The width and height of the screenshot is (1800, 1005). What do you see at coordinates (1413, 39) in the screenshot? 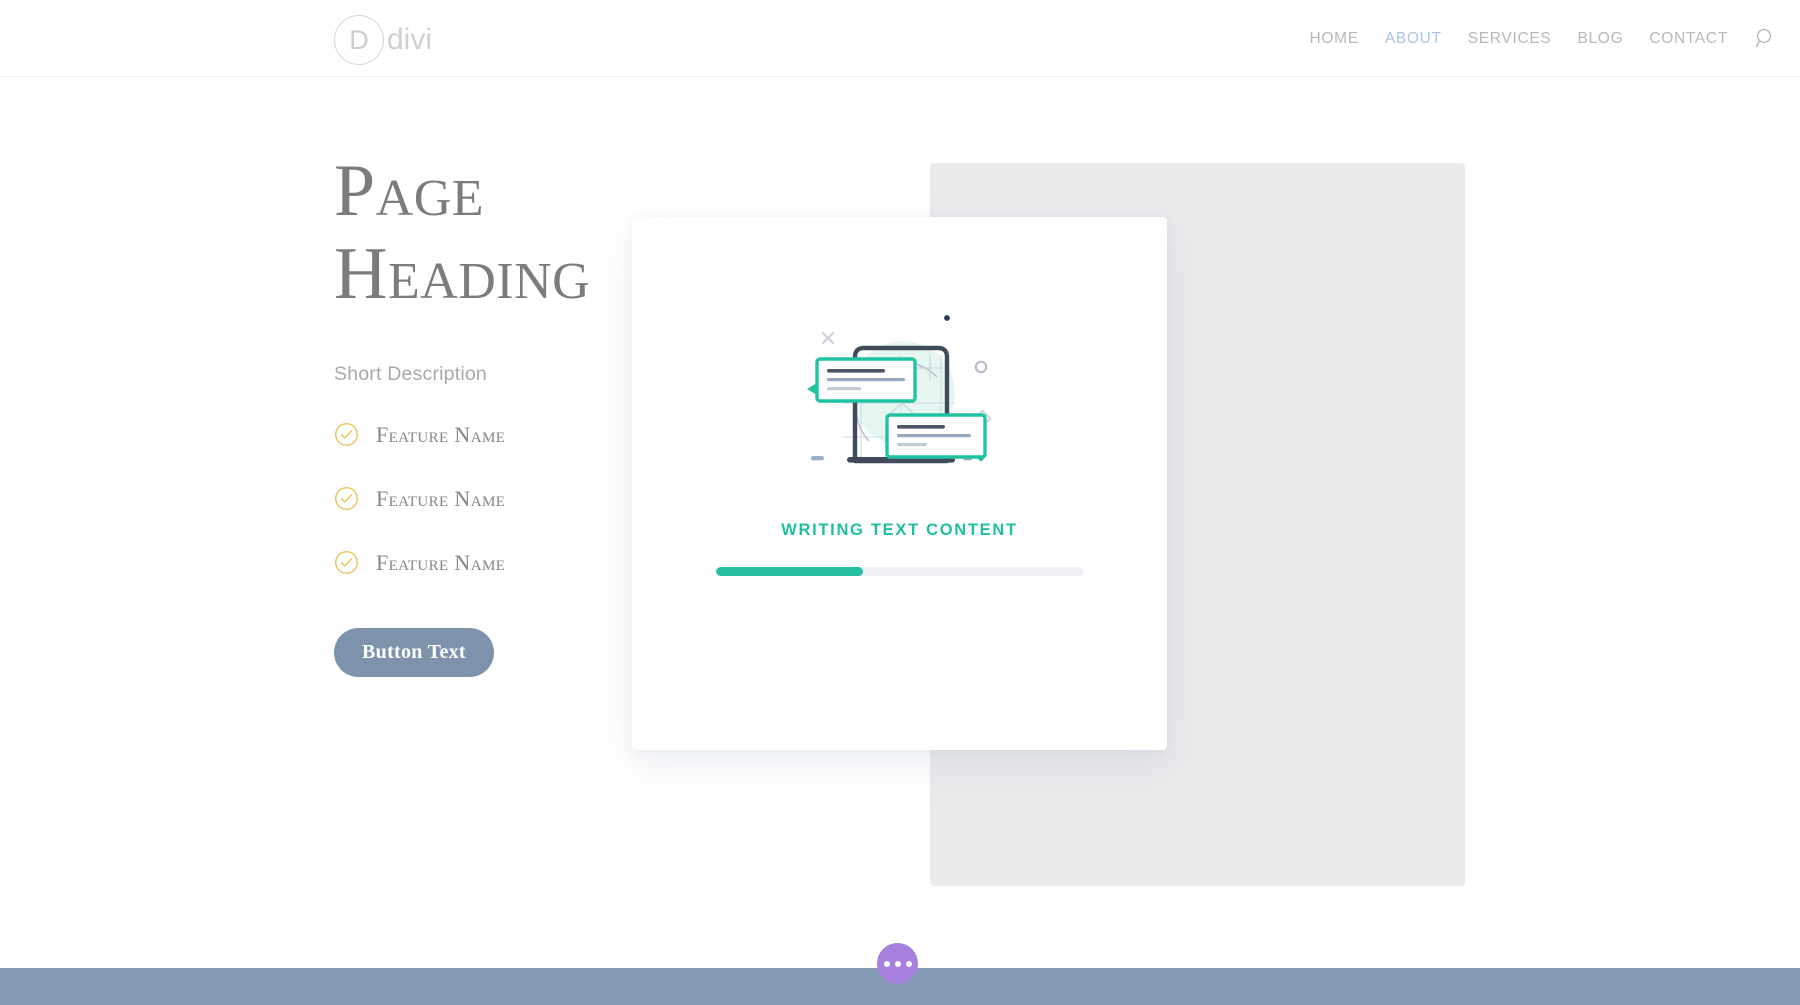
I see `nav-item-about: ABOUT` at bounding box center [1413, 39].